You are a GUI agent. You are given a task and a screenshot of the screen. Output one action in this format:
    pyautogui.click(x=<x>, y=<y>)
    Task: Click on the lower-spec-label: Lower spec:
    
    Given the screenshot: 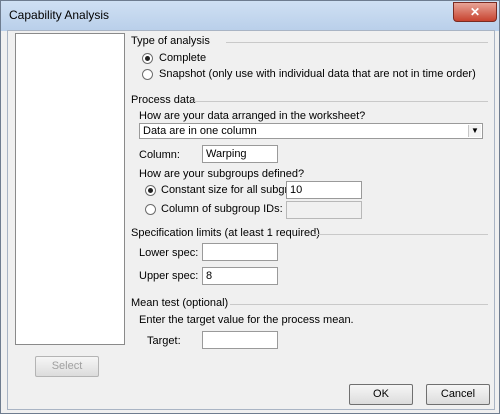 What is the action you would take?
    pyautogui.click(x=169, y=253)
    